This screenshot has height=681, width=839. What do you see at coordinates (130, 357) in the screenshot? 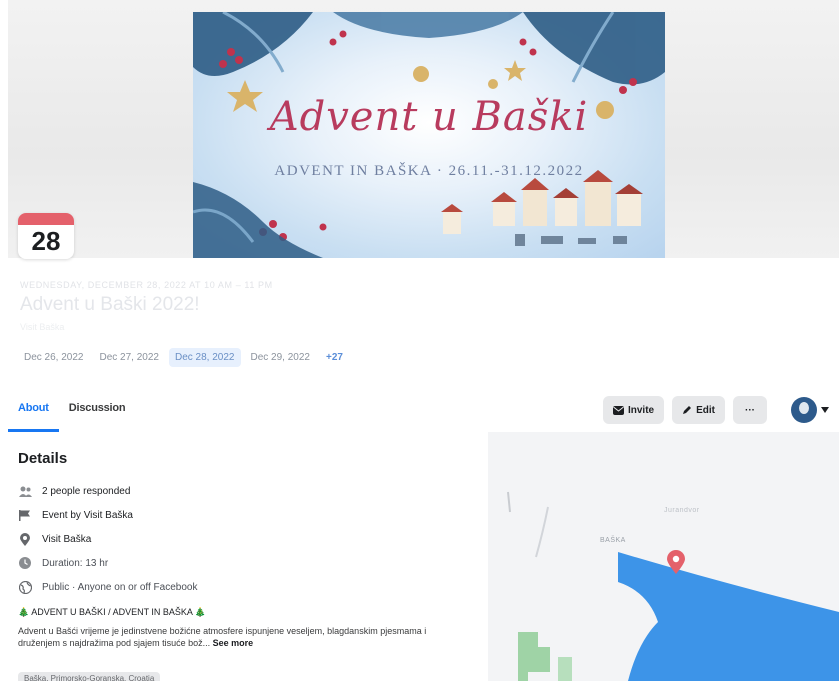
I see `date-pill: Dec 27, 2022` at bounding box center [130, 357].